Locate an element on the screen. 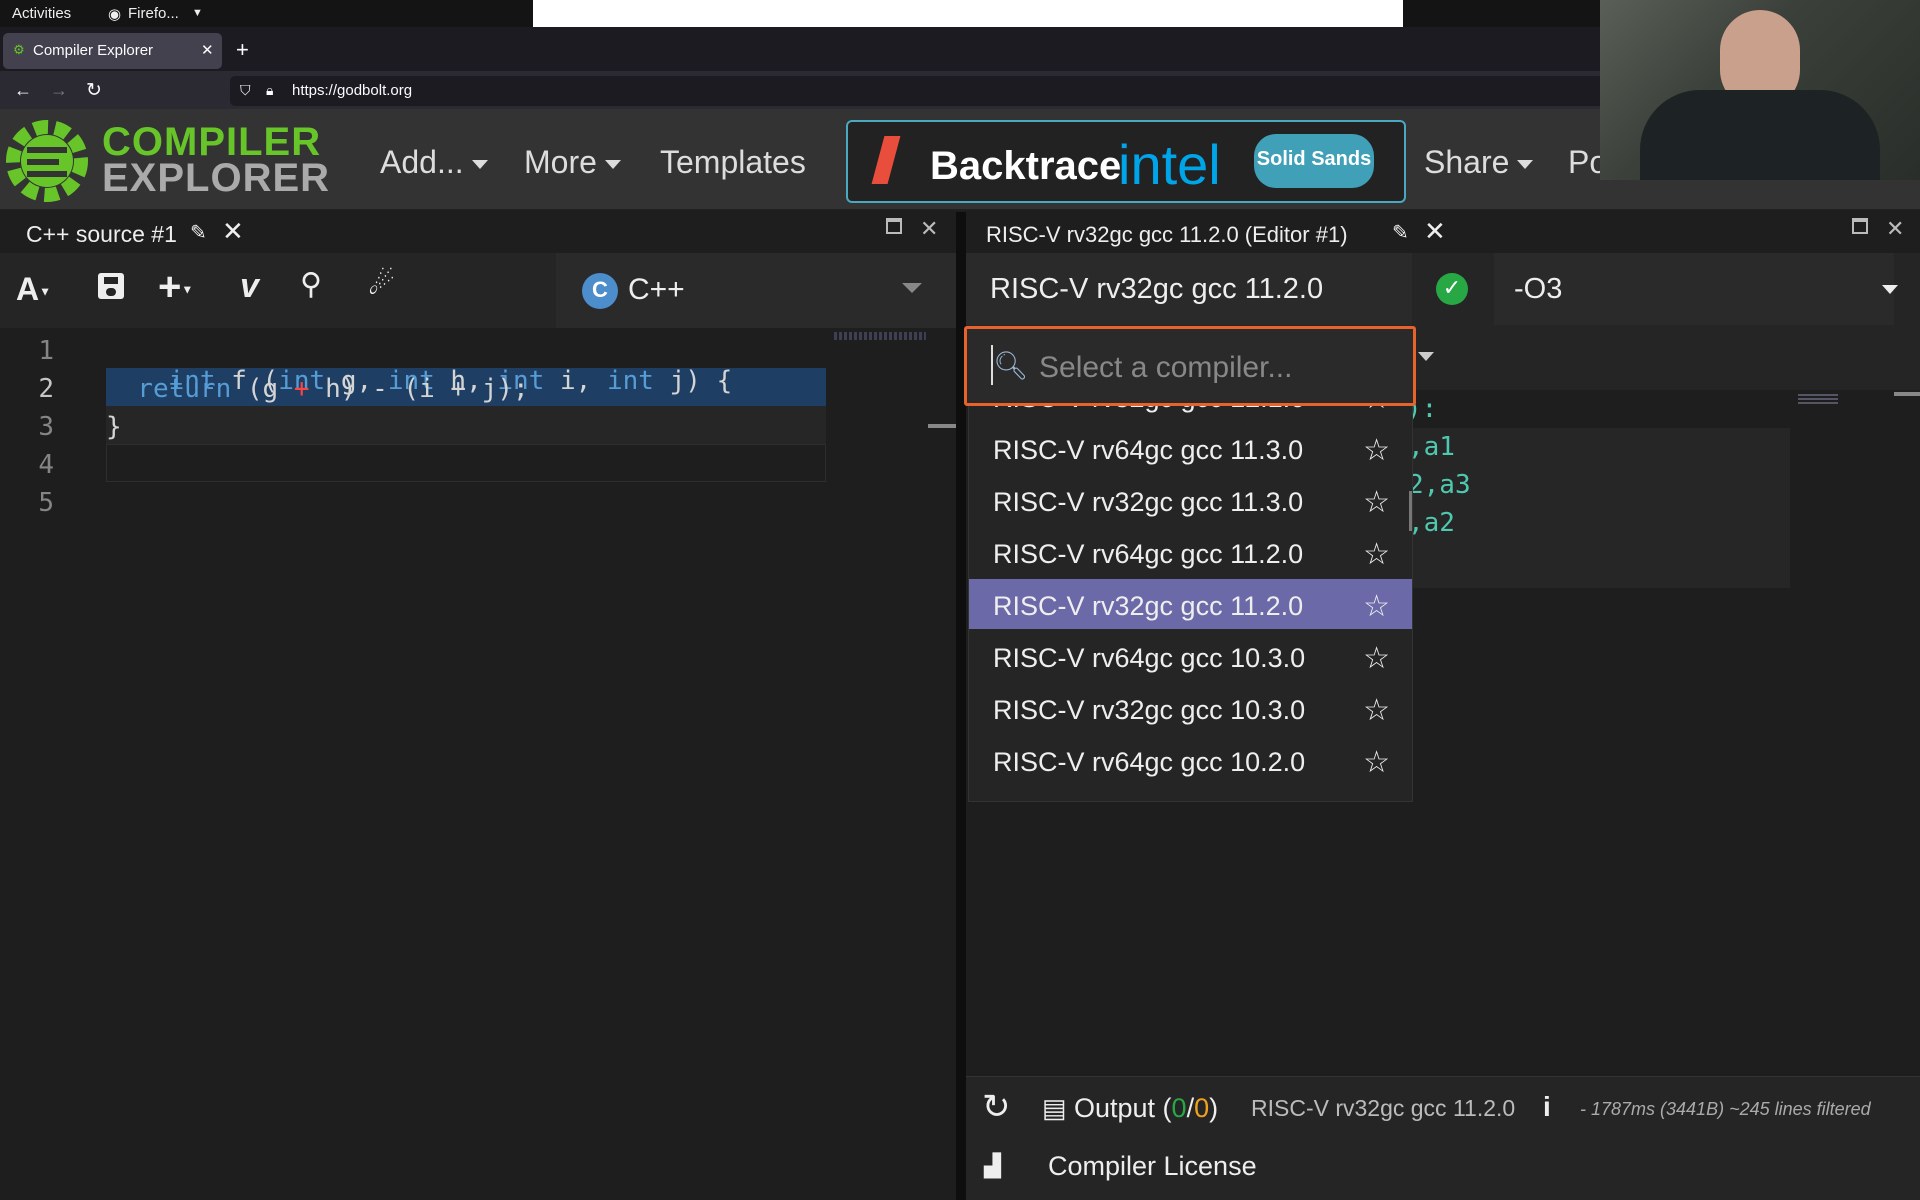  compiler-option: RISC-V rv32gc gcc 11.3.0 ☆ is located at coordinates (1190, 500).